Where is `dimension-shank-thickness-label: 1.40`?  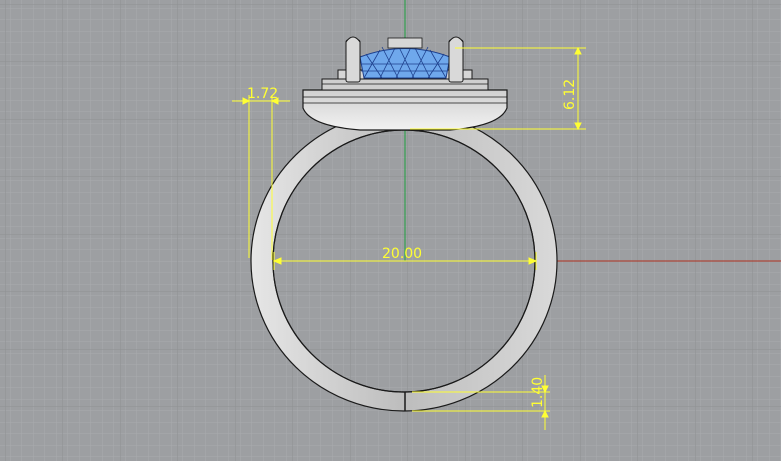 dimension-shank-thickness-label: 1.40 is located at coordinates (538, 392).